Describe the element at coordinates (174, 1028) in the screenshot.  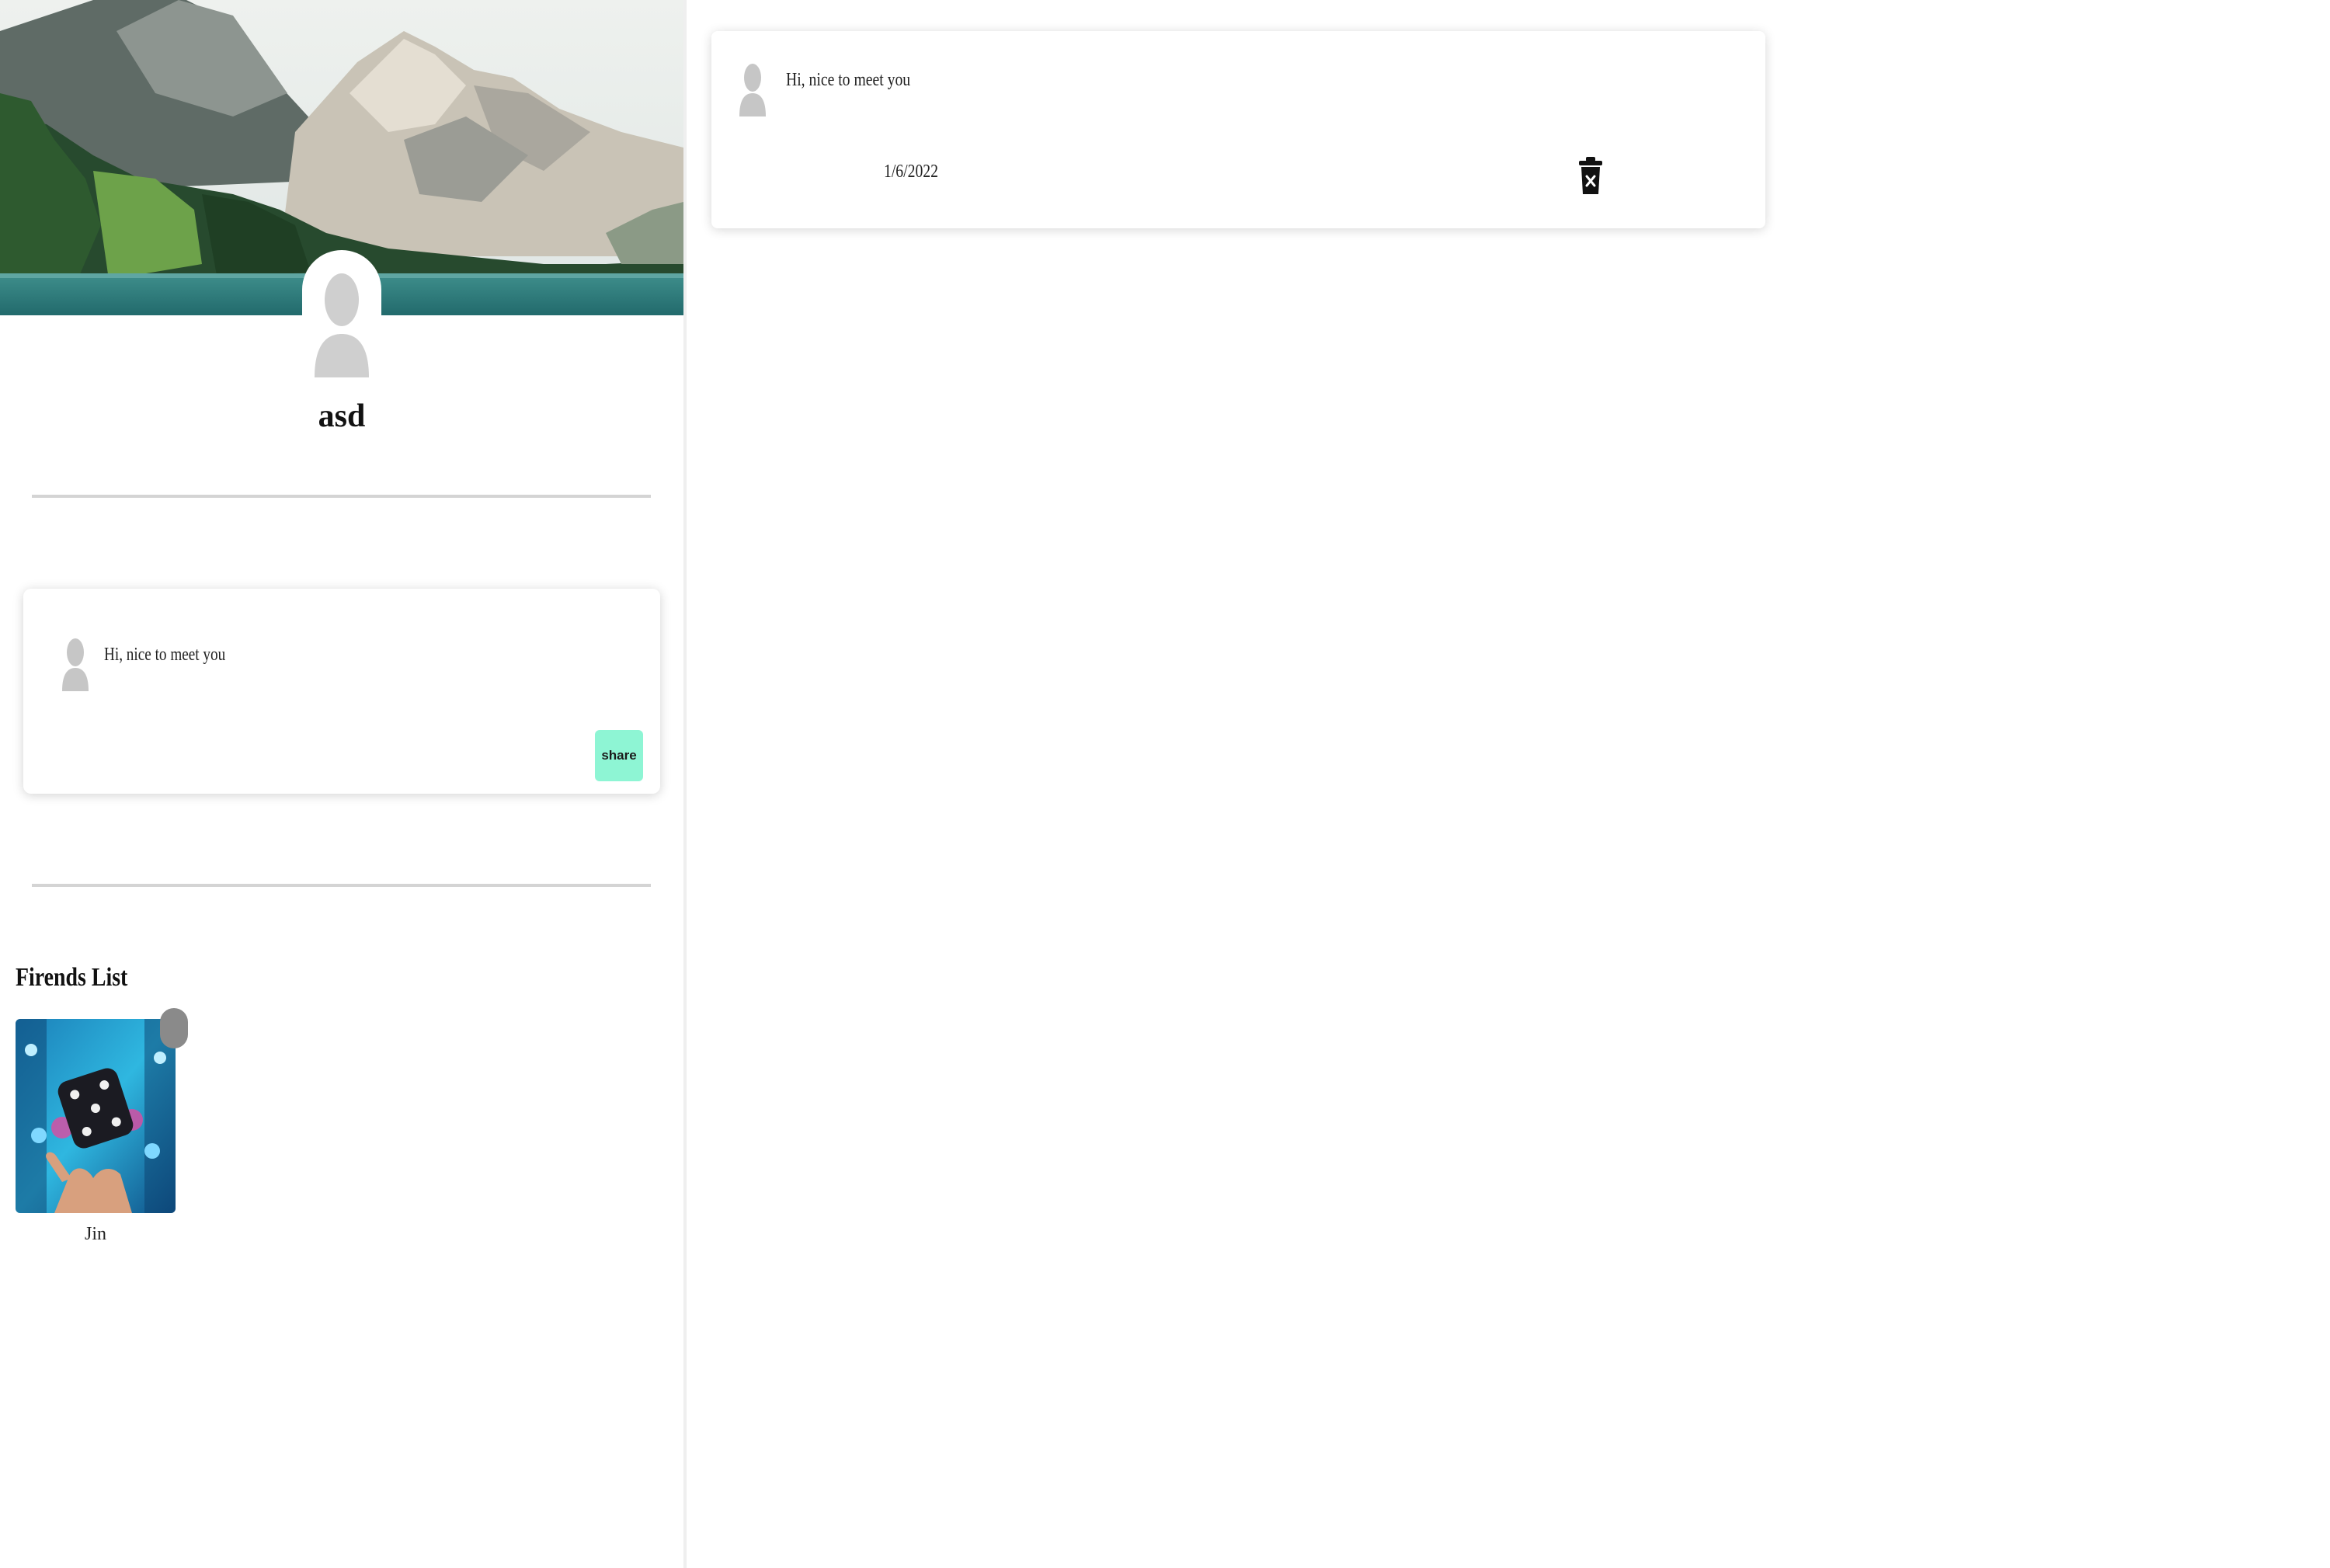
I see `online-status-indicator` at that location.